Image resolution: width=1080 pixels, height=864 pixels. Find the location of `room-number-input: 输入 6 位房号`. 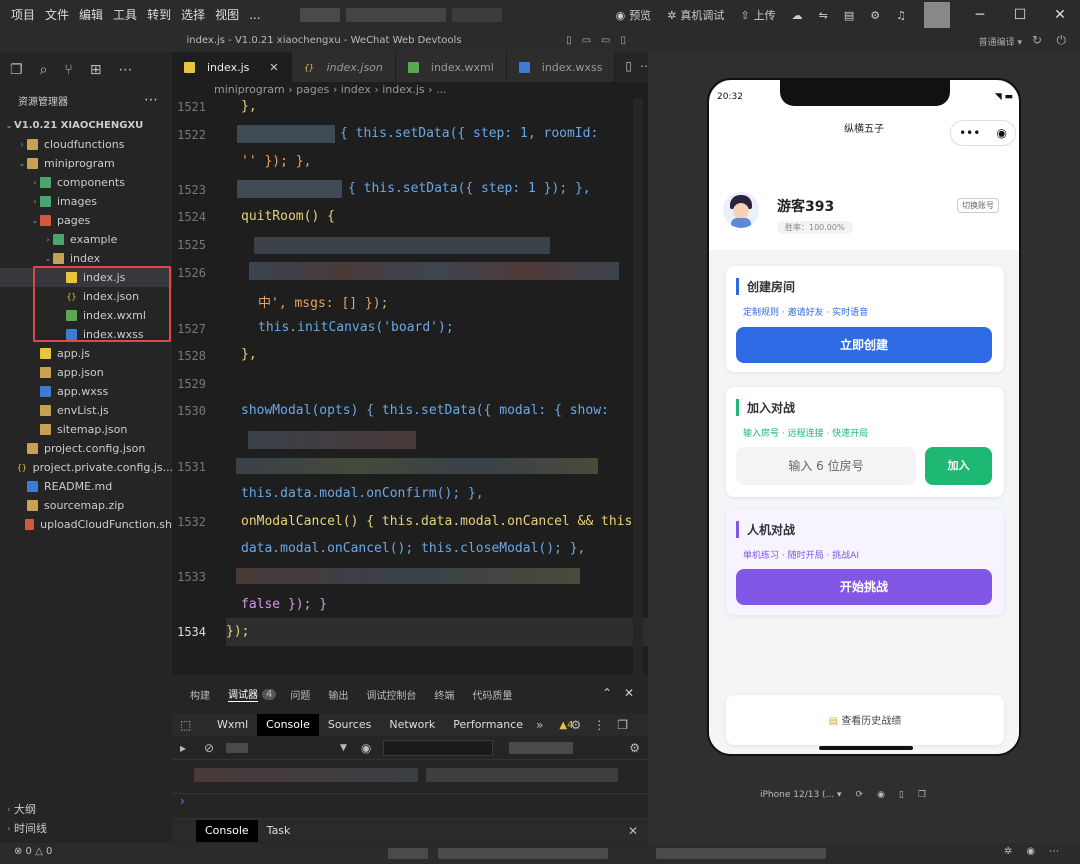

room-number-input: 输入 6 位房号 is located at coordinates (826, 466).